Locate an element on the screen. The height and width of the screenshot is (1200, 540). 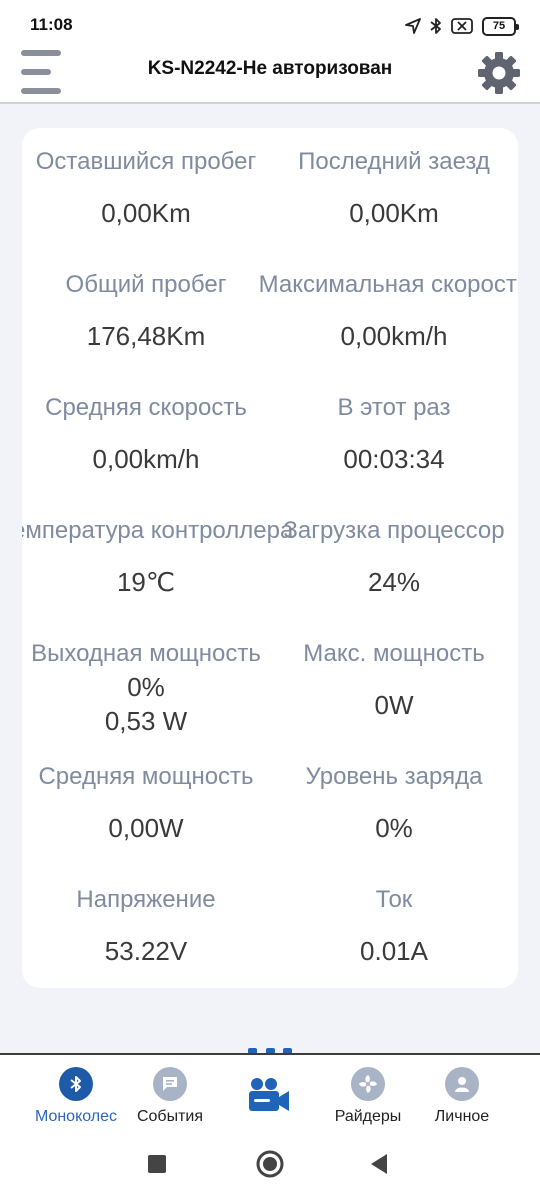
nav-item-personal: Личное is located at coordinates (462, 1096).